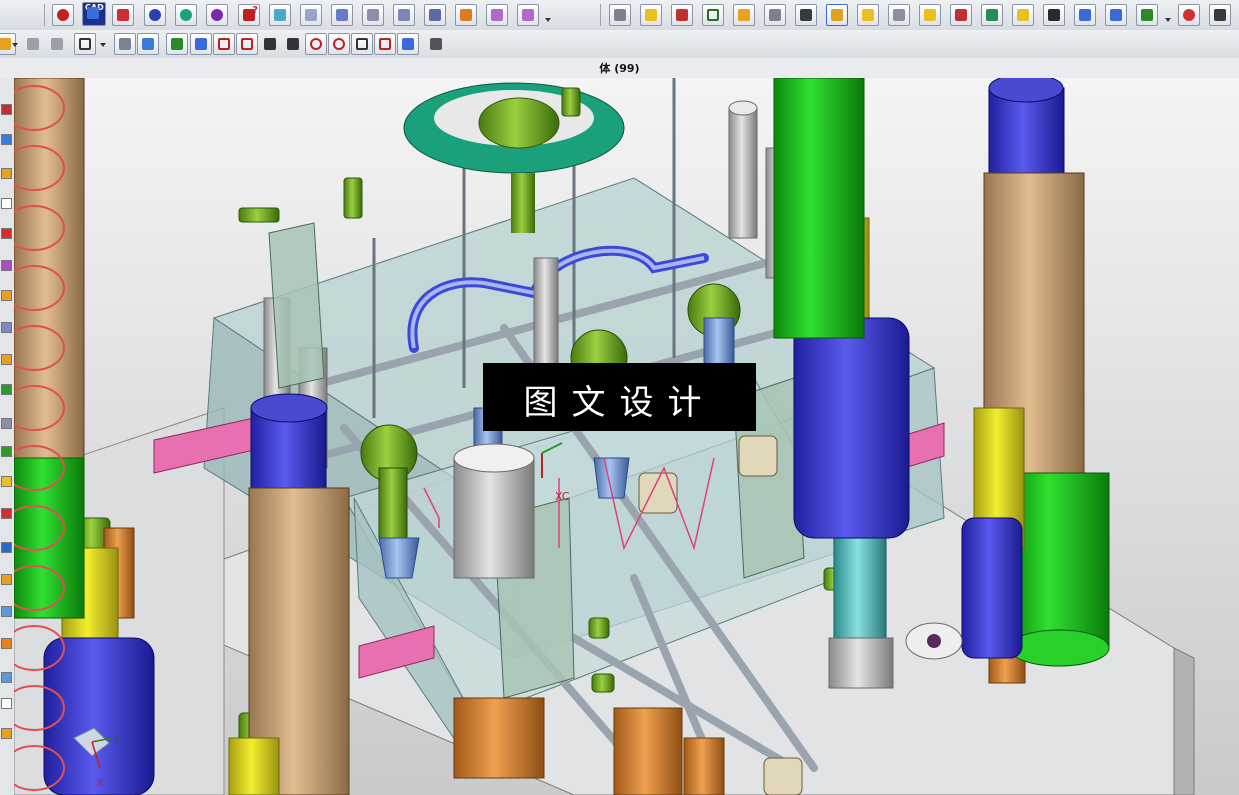 This screenshot has width=1239, height=795. I want to click on watermark-banner: 图文设计, so click(619, 397).